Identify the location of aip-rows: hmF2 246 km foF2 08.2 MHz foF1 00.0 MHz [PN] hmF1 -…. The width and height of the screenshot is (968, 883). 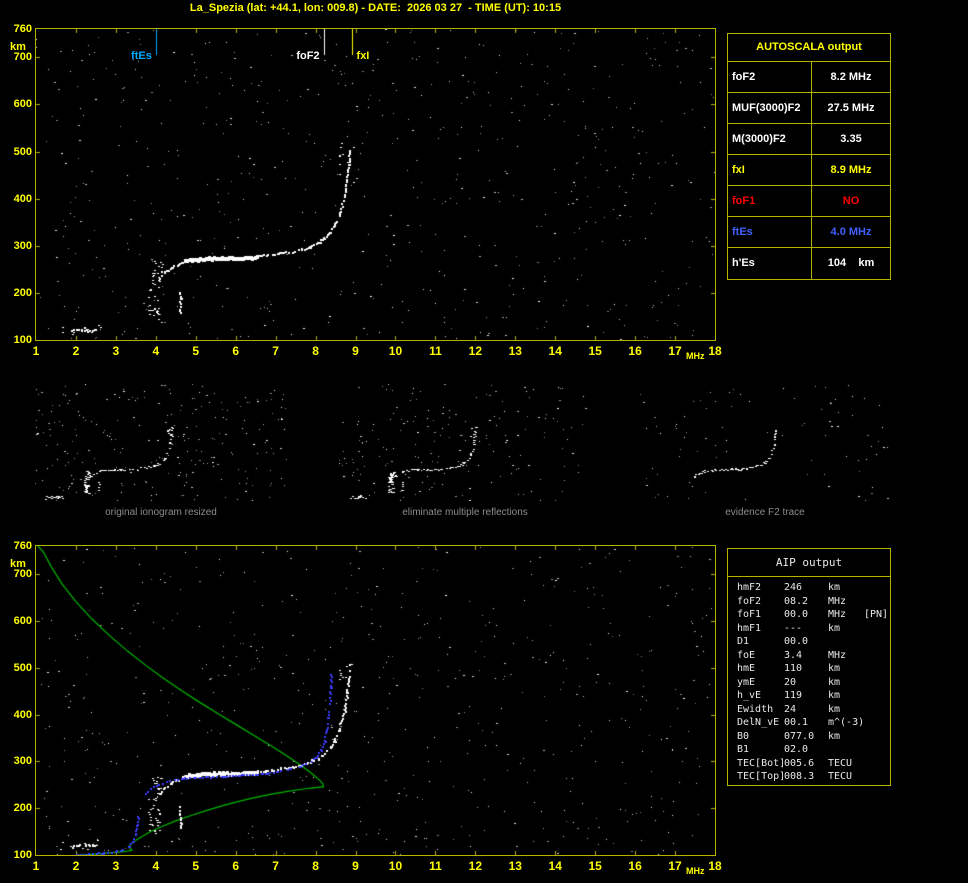
(809, 681).